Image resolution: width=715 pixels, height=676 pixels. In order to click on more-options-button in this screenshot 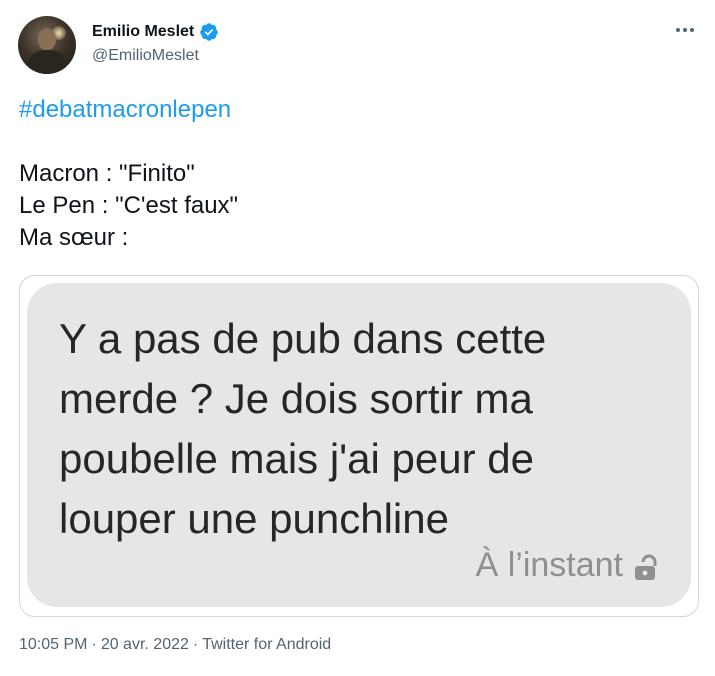, I will do `click(685, 30)`.